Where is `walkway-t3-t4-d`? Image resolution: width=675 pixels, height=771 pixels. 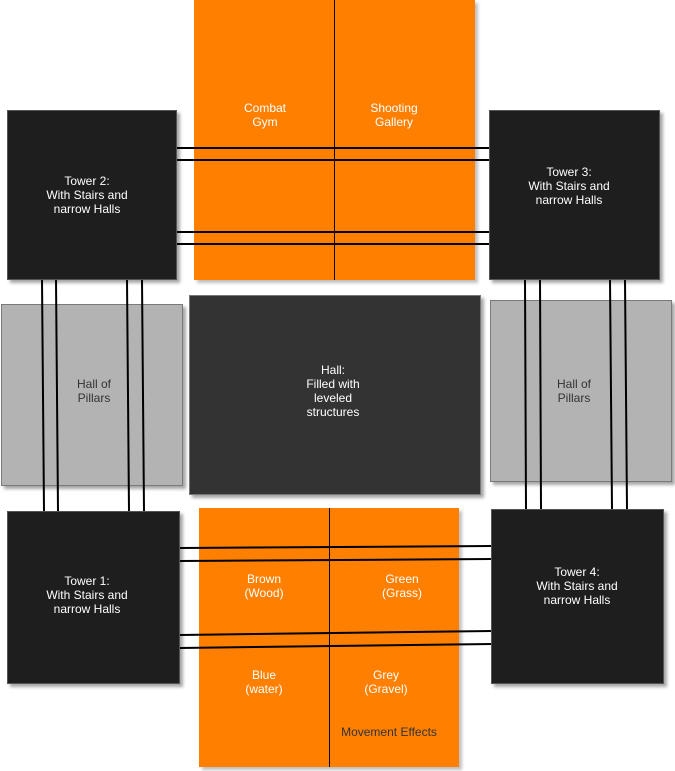
walkway-t3-t4-d is located at coordinates (626, 394).